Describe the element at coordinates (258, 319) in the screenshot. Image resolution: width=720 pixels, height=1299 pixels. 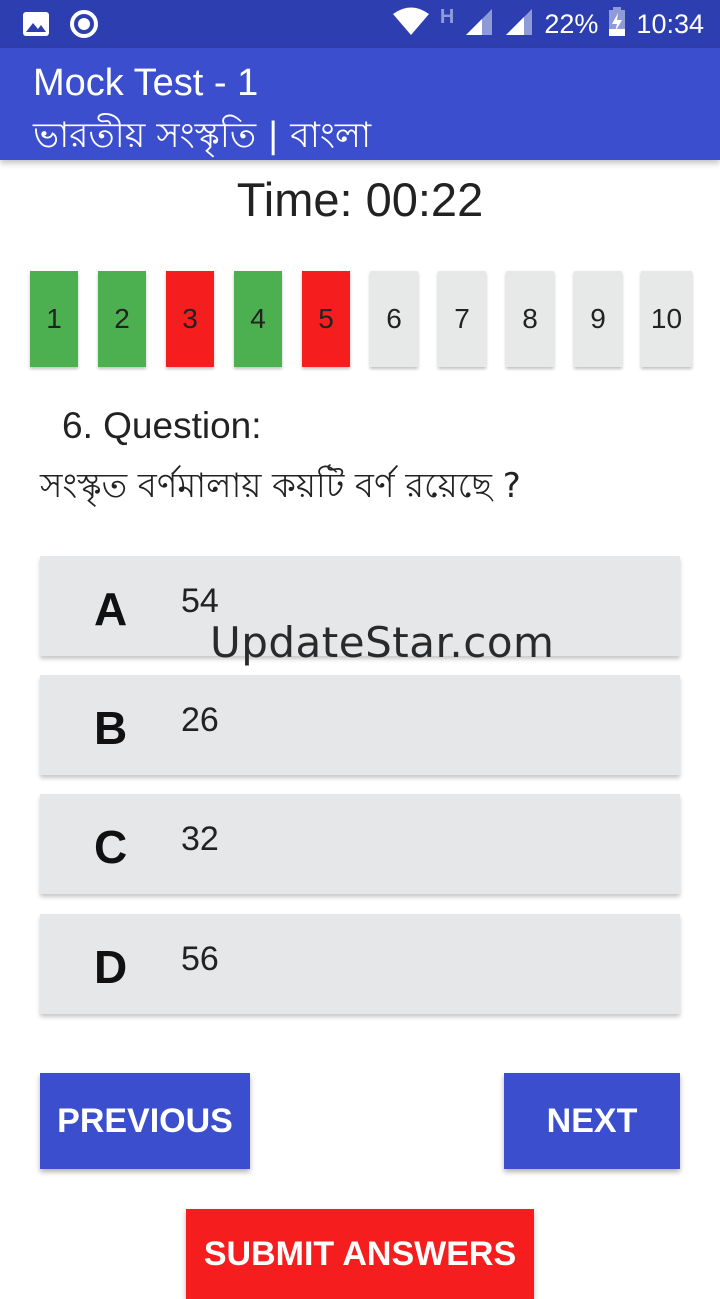
I see `question-nav-item-4: 4` at that location.